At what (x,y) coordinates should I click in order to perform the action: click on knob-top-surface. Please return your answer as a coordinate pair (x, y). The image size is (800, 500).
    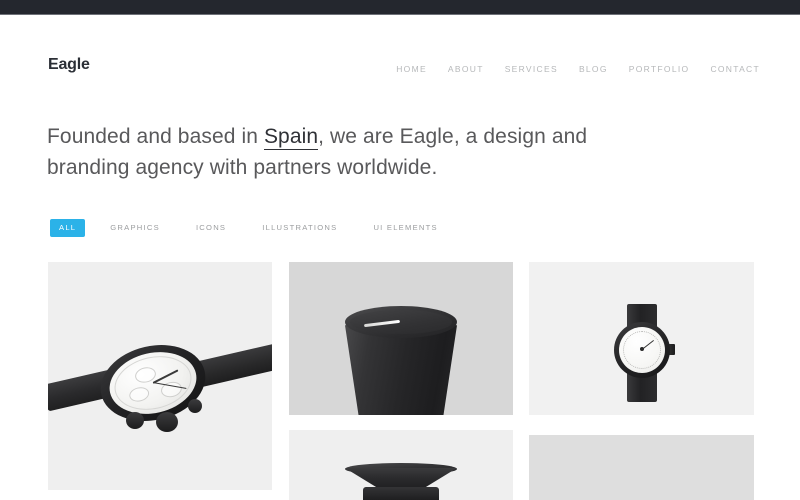
    Looking at the image, I should click on (401, 322).